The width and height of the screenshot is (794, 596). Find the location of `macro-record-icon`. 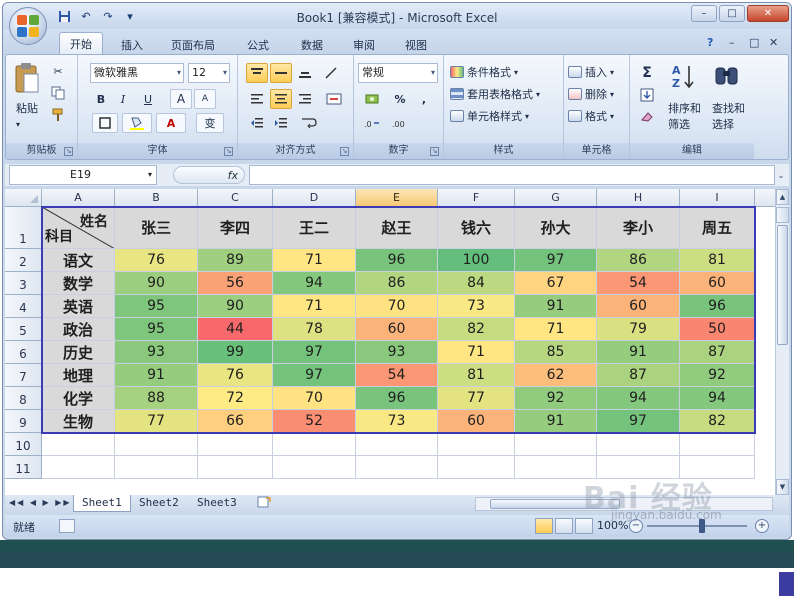

macro-record-icon is located at coordinates (67, 526).